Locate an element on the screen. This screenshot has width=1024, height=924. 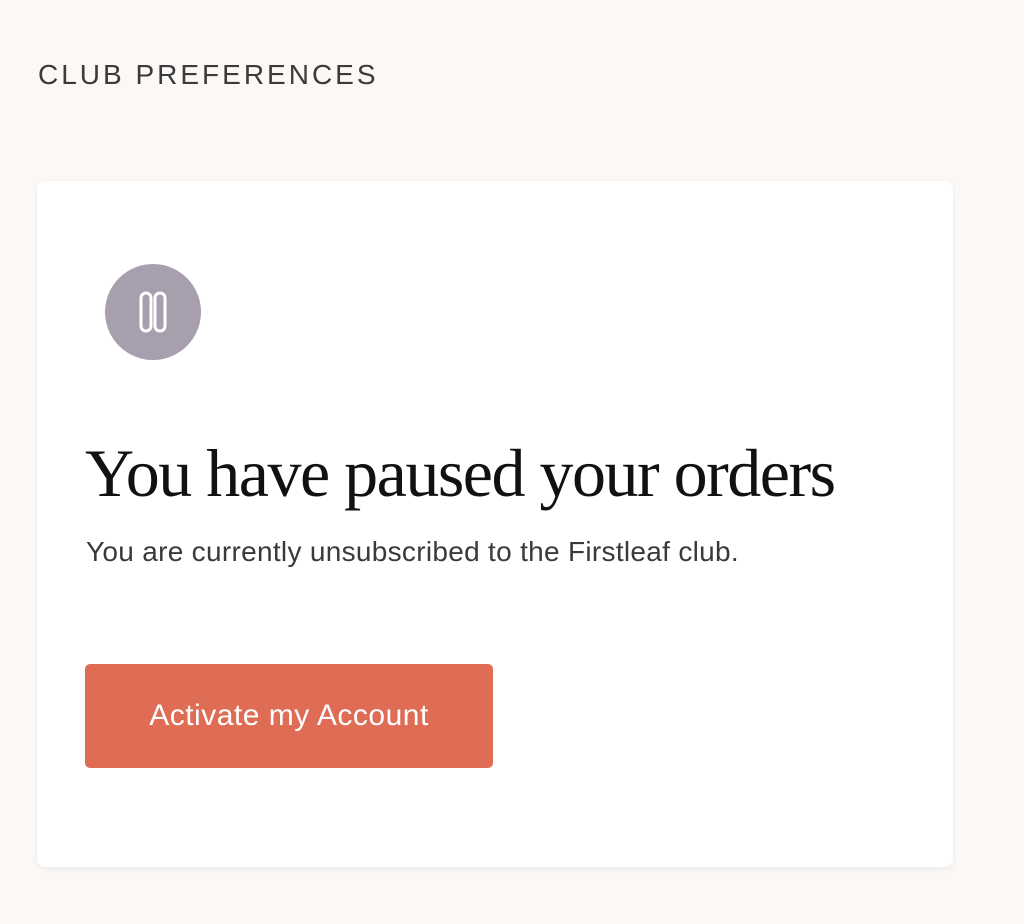
paused-orders-title: You have paused your orders is located at coordinates (460, 473).